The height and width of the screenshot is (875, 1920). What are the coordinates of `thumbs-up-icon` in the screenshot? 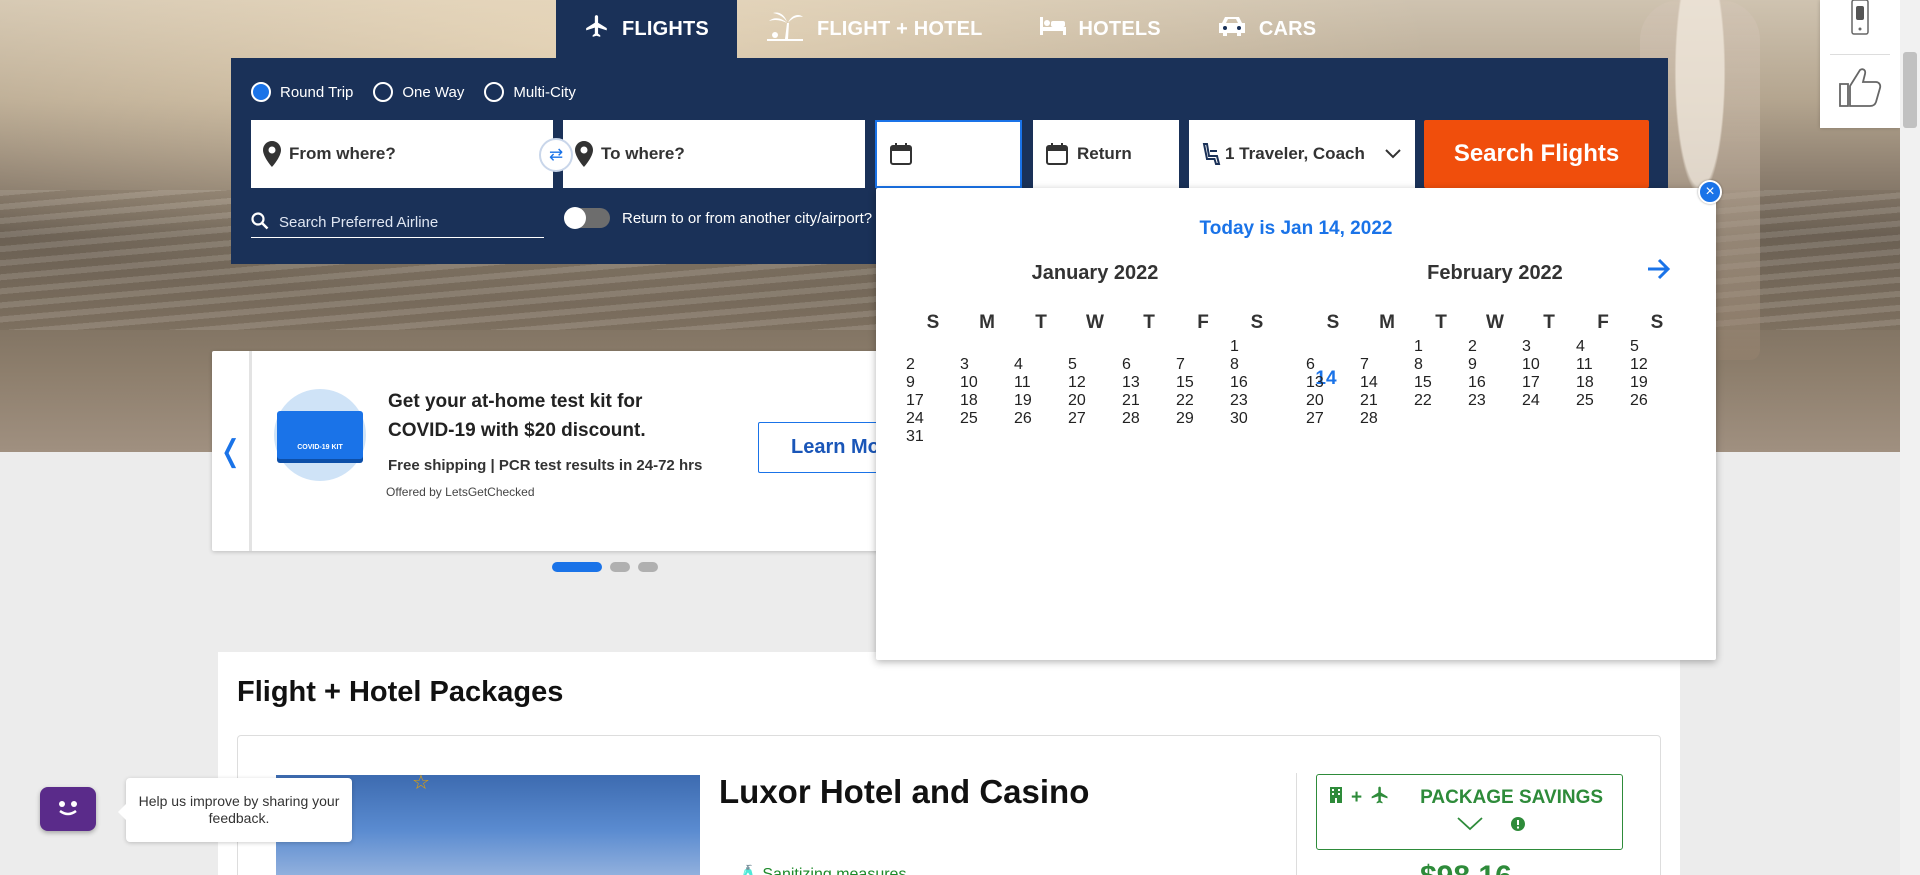 It's located at (1860, 89).